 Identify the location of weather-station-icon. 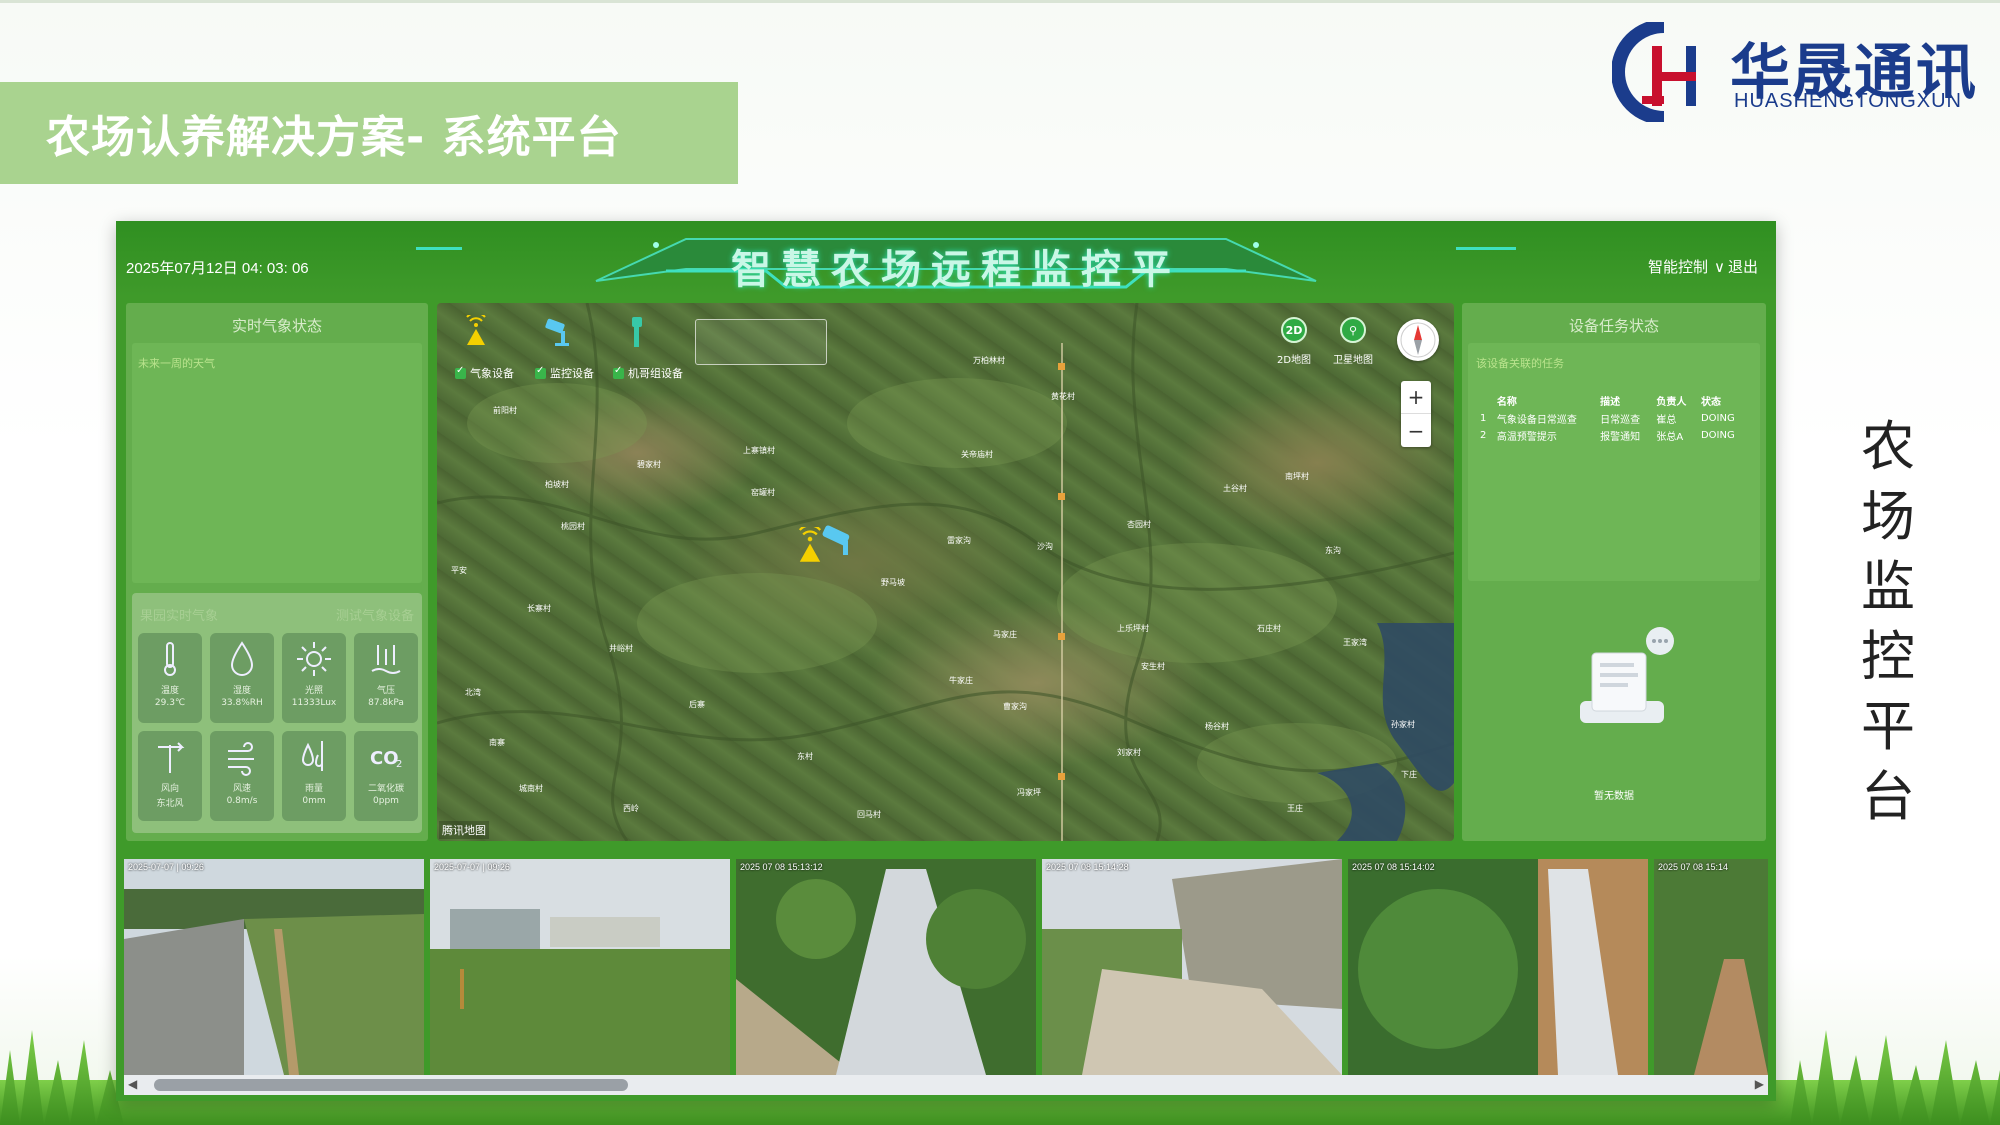
(476, 330).